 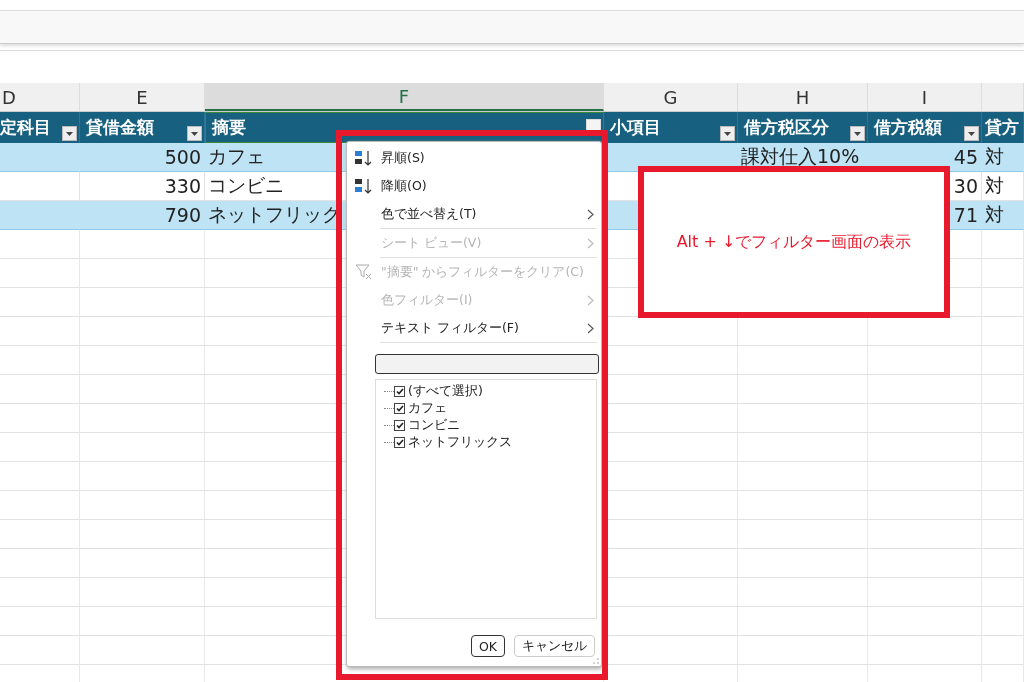 What do you see at coordinates (925, 97) in the screenshot?
I see `column-header: I` at bounding box center [925, 97].